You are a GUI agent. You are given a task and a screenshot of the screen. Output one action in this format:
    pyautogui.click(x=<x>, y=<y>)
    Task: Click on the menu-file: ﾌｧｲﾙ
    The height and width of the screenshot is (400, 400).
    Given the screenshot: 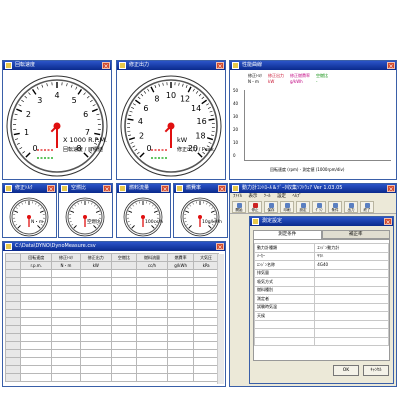 What is the action you would take?
    pyautogui.click(x=237, y=196)
    